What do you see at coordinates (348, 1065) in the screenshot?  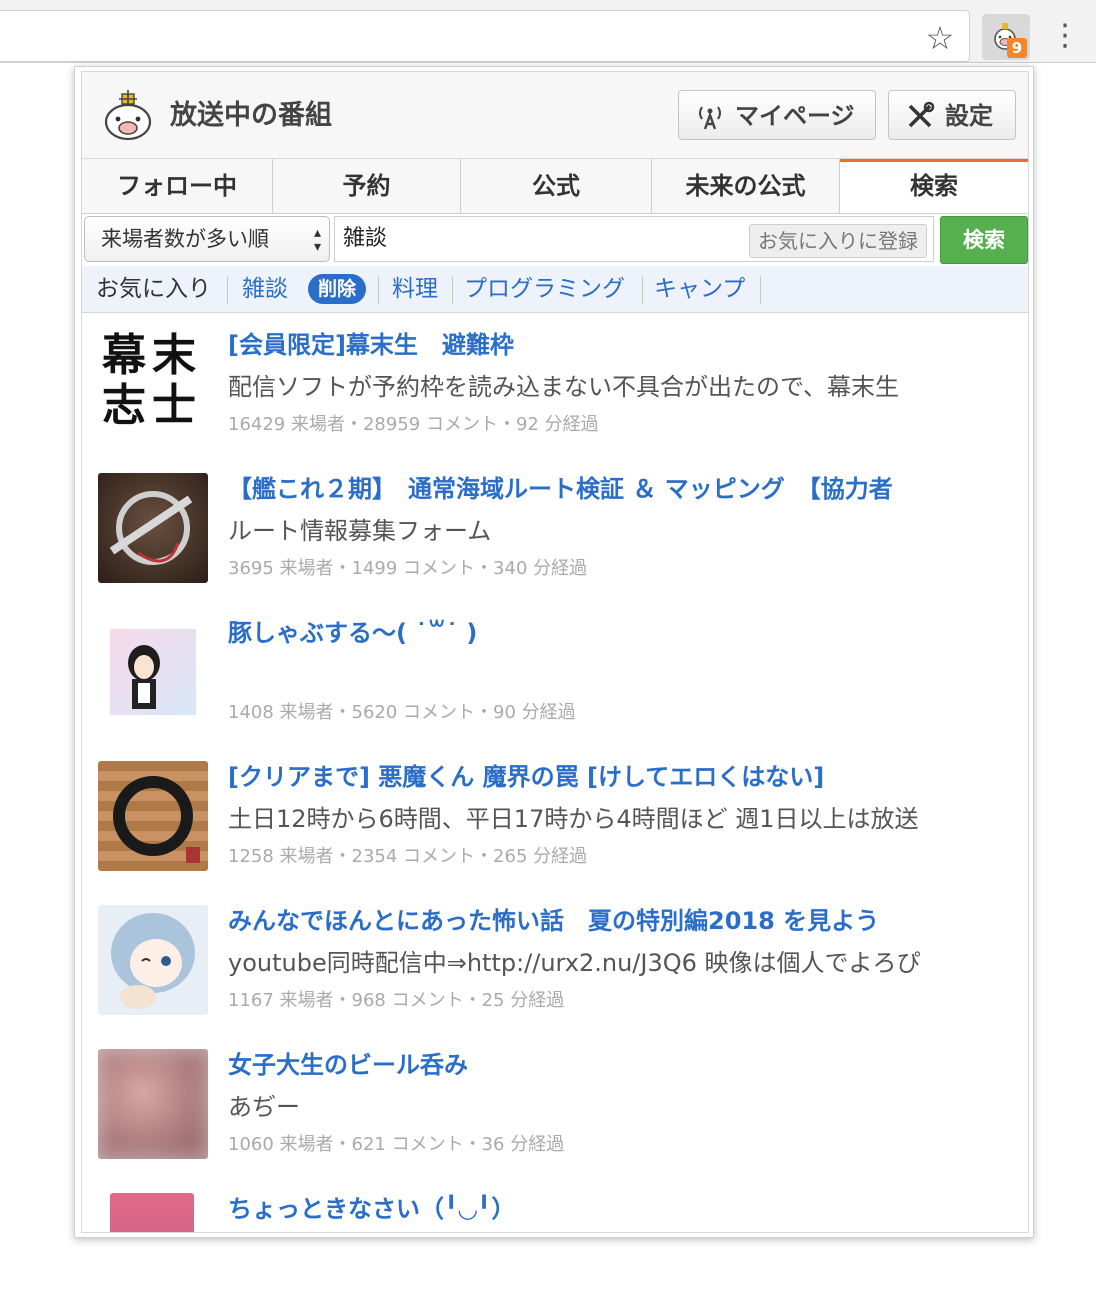 I see `program-title: 女子大生のビール呑み` at bounding box center [348, 1065].